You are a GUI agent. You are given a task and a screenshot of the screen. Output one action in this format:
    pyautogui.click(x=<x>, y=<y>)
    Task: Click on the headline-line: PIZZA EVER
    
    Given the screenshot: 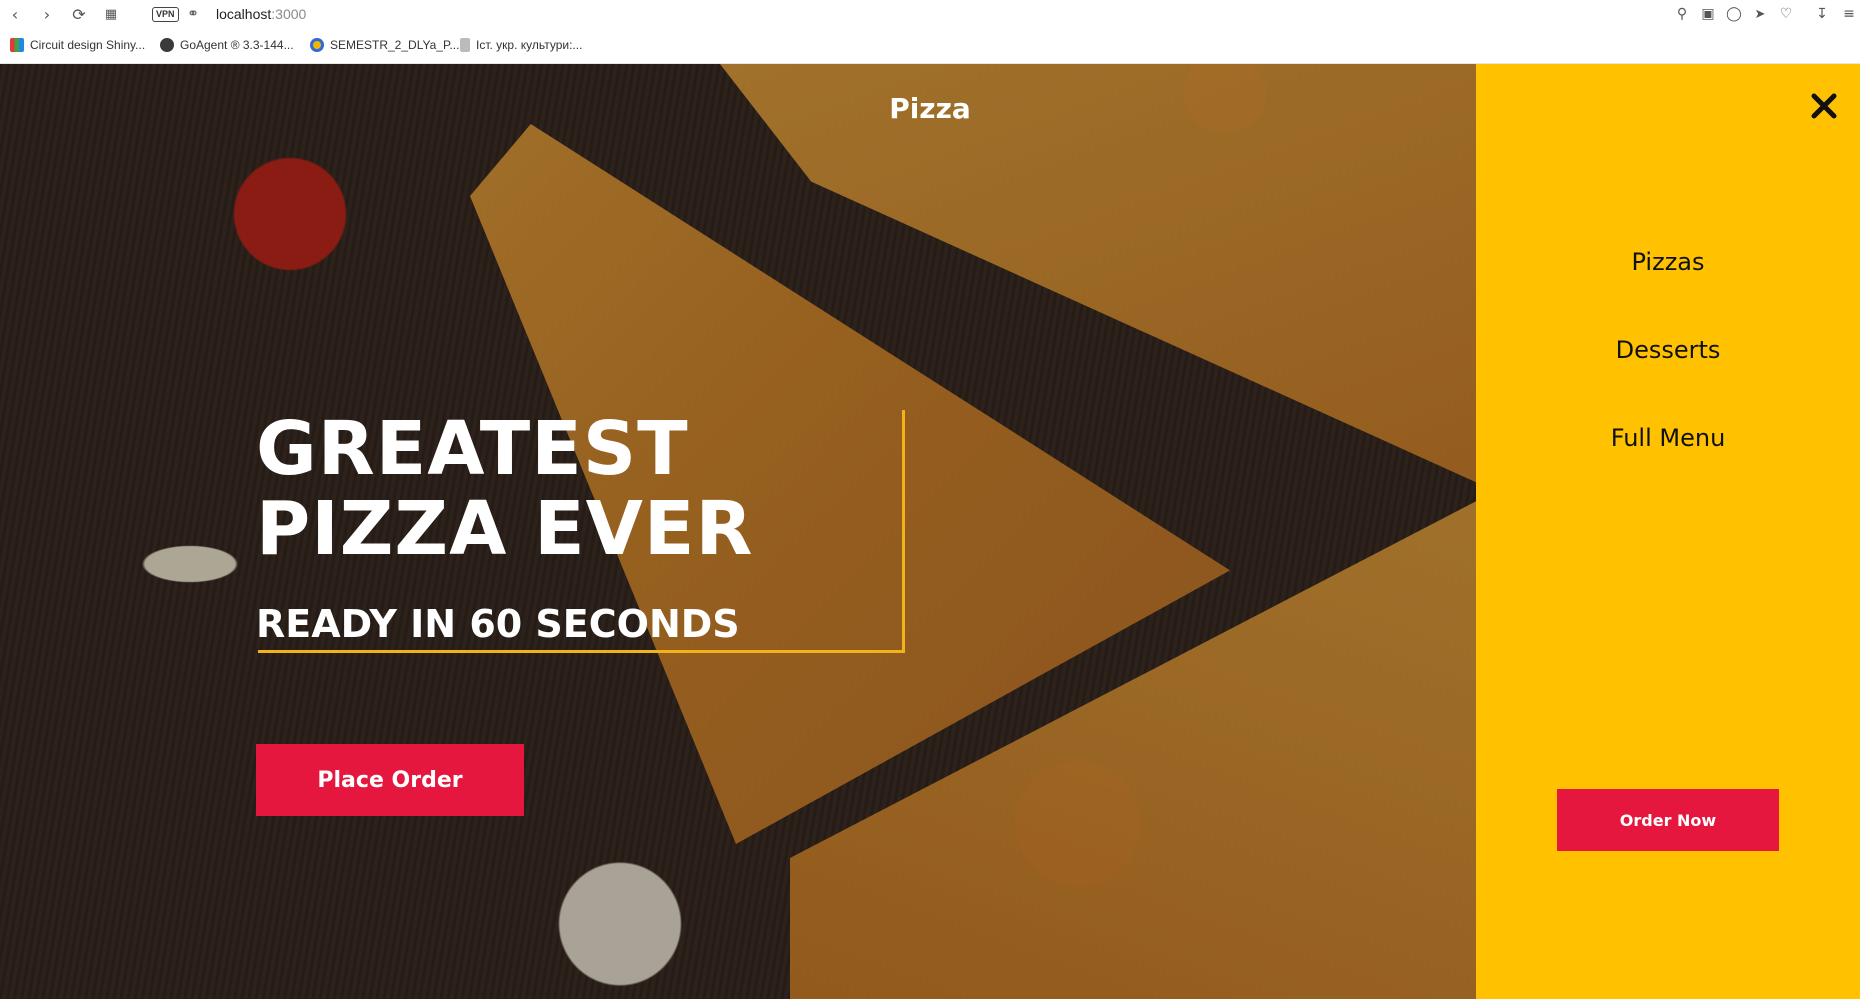 What is the action you would take?
    pyautogui.click(x=505, y=529)
    